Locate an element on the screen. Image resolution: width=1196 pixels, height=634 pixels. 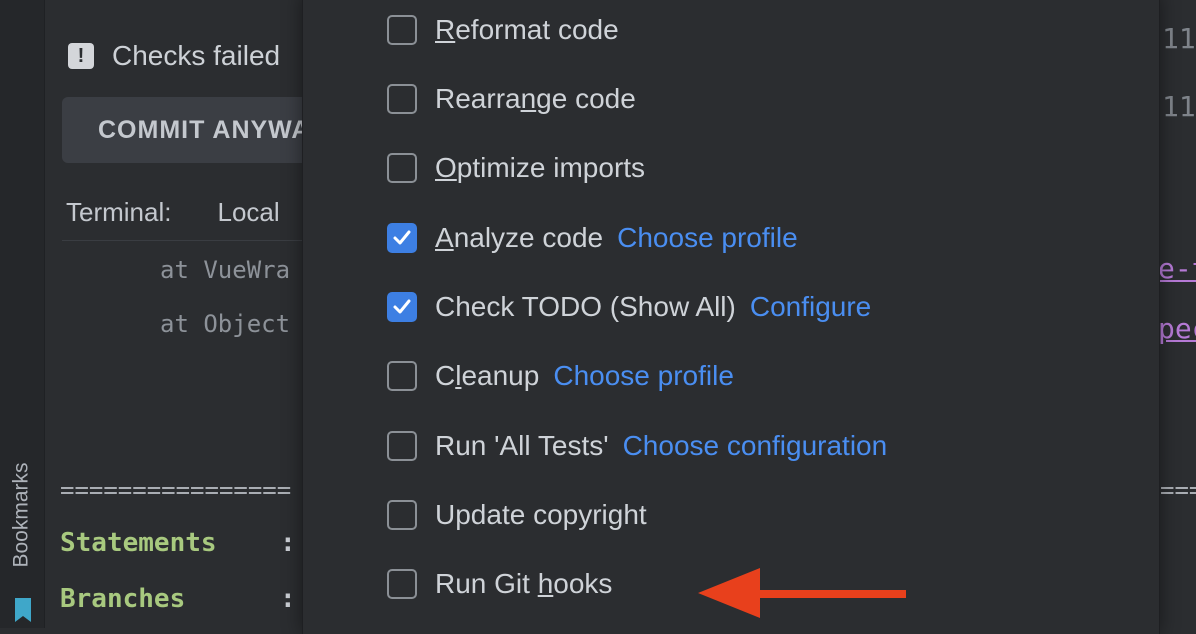
commit-option-row: Analyze code Choose profile is located at coordinates (592, 238).